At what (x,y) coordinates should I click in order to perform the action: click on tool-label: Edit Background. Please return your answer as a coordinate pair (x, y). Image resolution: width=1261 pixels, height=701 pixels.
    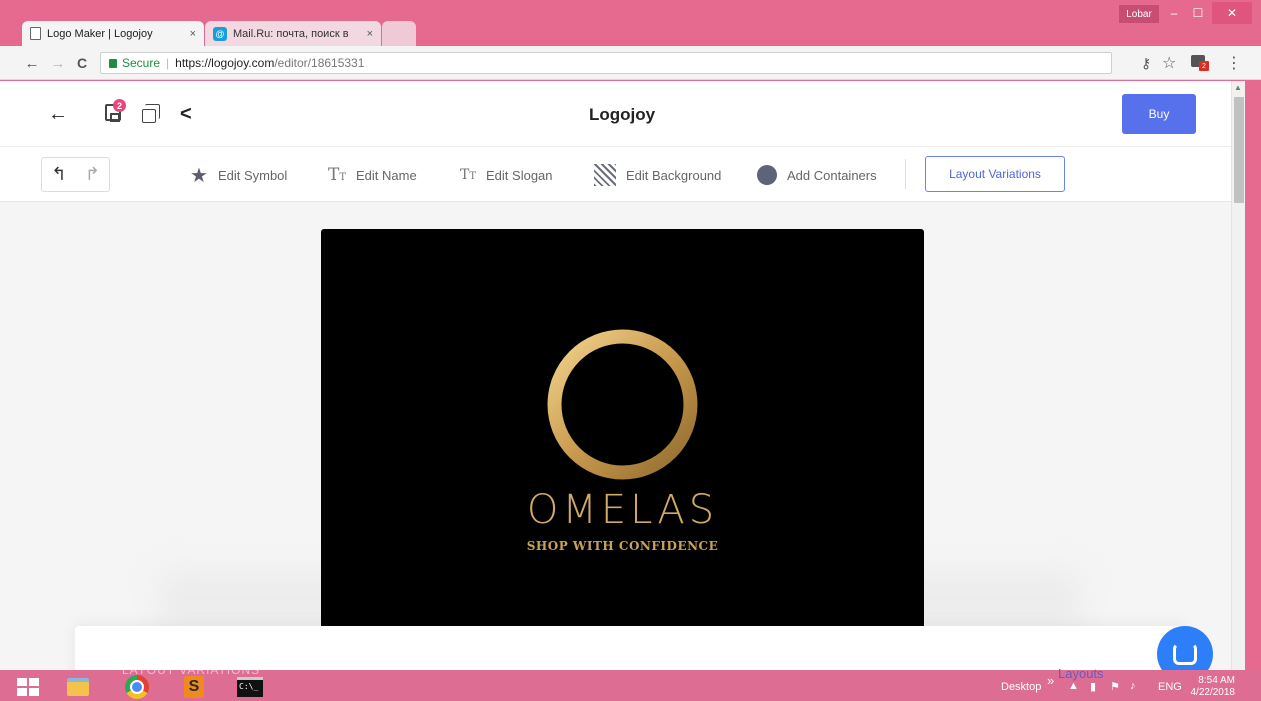
    Looking at the image, I should click on (674, 175).